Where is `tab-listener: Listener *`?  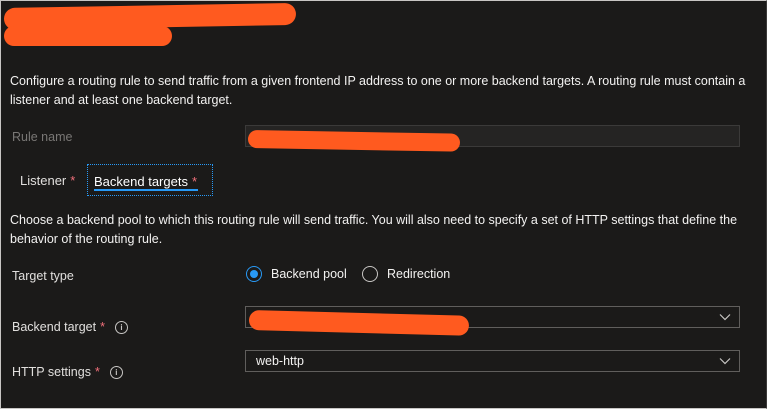 tab-listener: Listener * is located at coordinates (42, 180).